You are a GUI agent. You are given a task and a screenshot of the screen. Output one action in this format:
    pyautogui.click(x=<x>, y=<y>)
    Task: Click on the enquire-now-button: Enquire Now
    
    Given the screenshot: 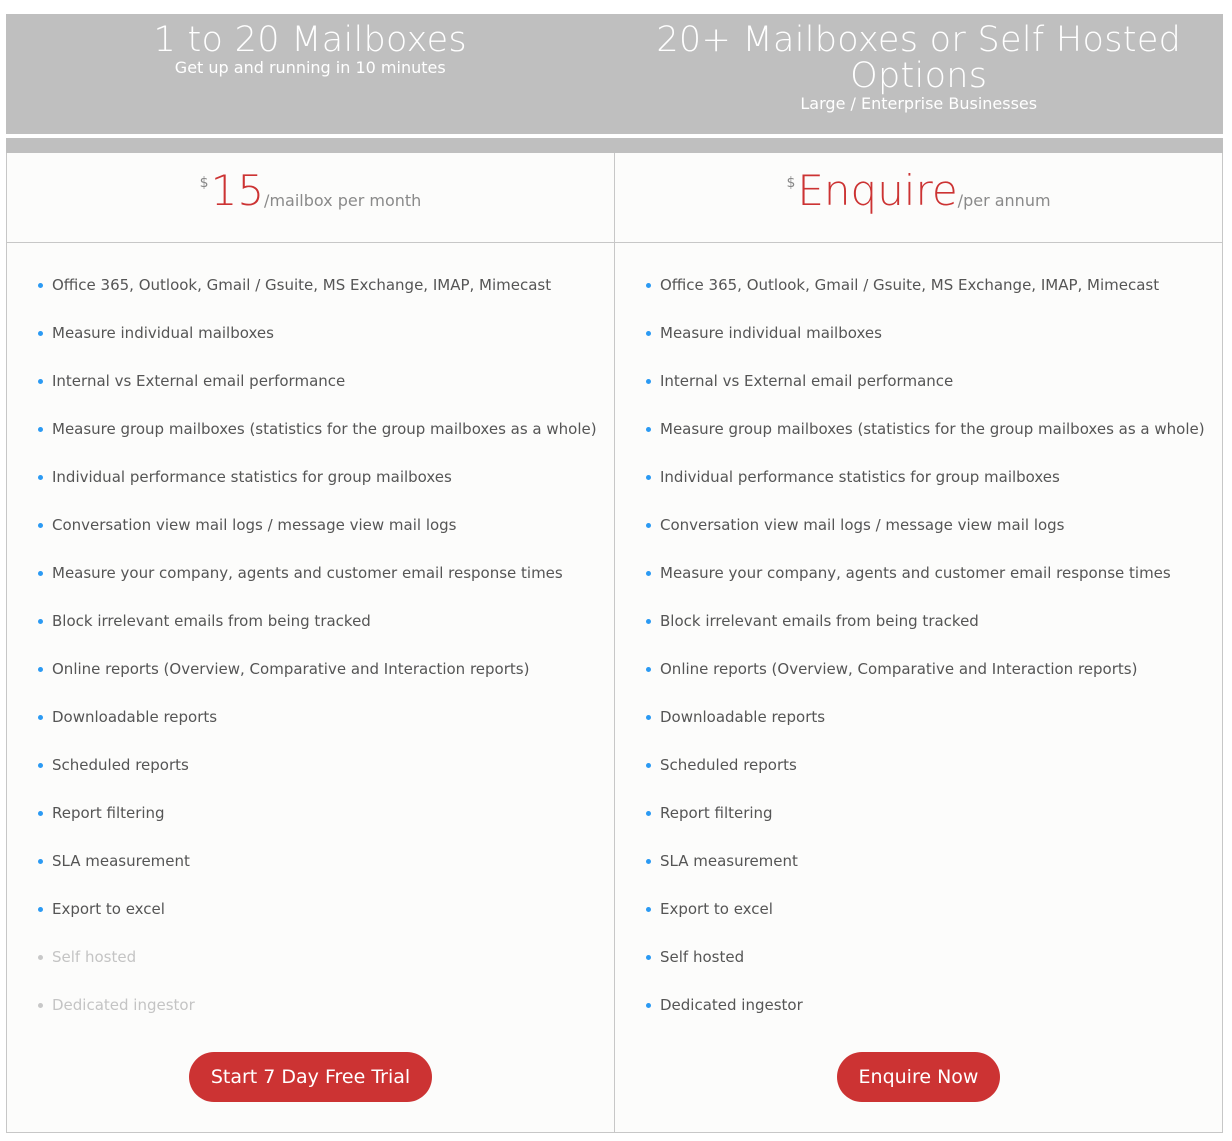 What is the action you would take?
    pyautogui.click(x=918, y=1077)
    